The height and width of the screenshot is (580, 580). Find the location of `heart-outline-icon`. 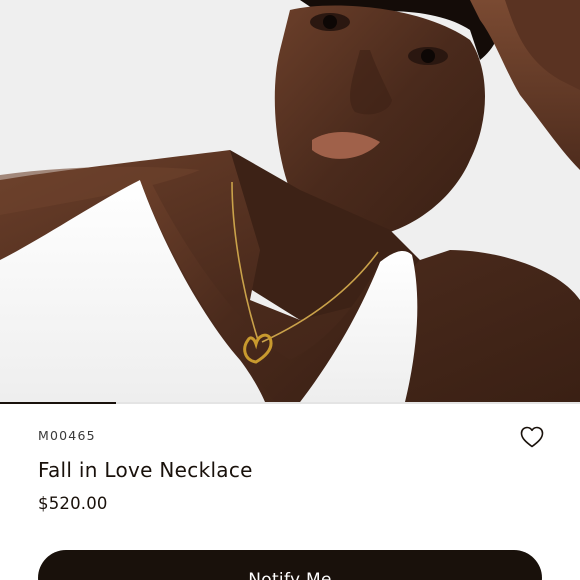

heart-outline-icon is located at coordinates (532, 439).